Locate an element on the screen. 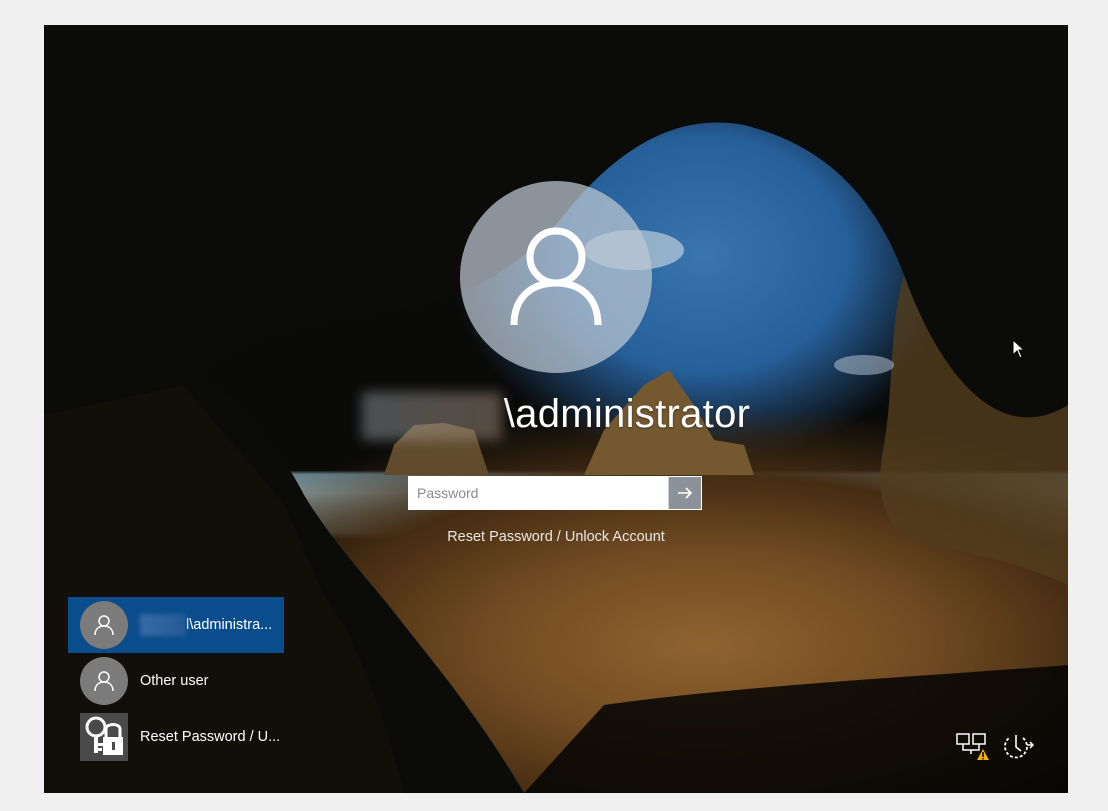 The width and height of the screenshot is (1108, 811). user-avatar-large is located at coordinates (556, 277).